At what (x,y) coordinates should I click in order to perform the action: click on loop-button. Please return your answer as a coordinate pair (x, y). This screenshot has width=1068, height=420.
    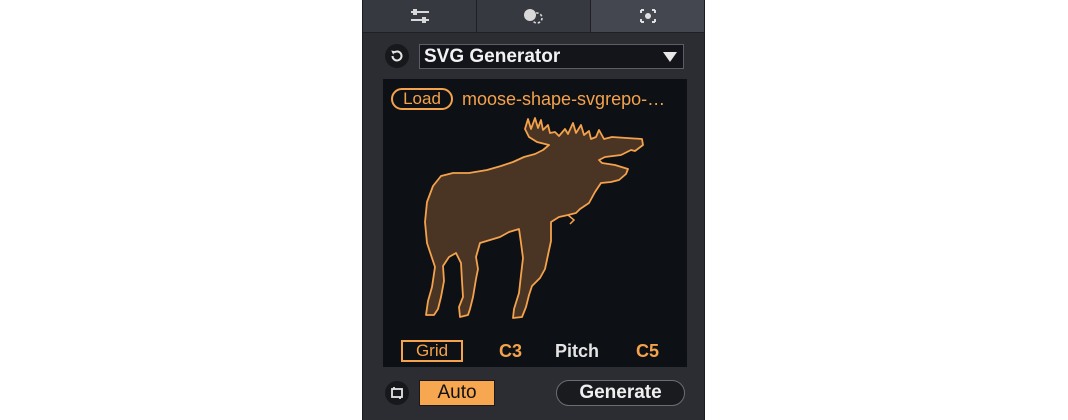
    Looking at the image, I should click on (397, 393).